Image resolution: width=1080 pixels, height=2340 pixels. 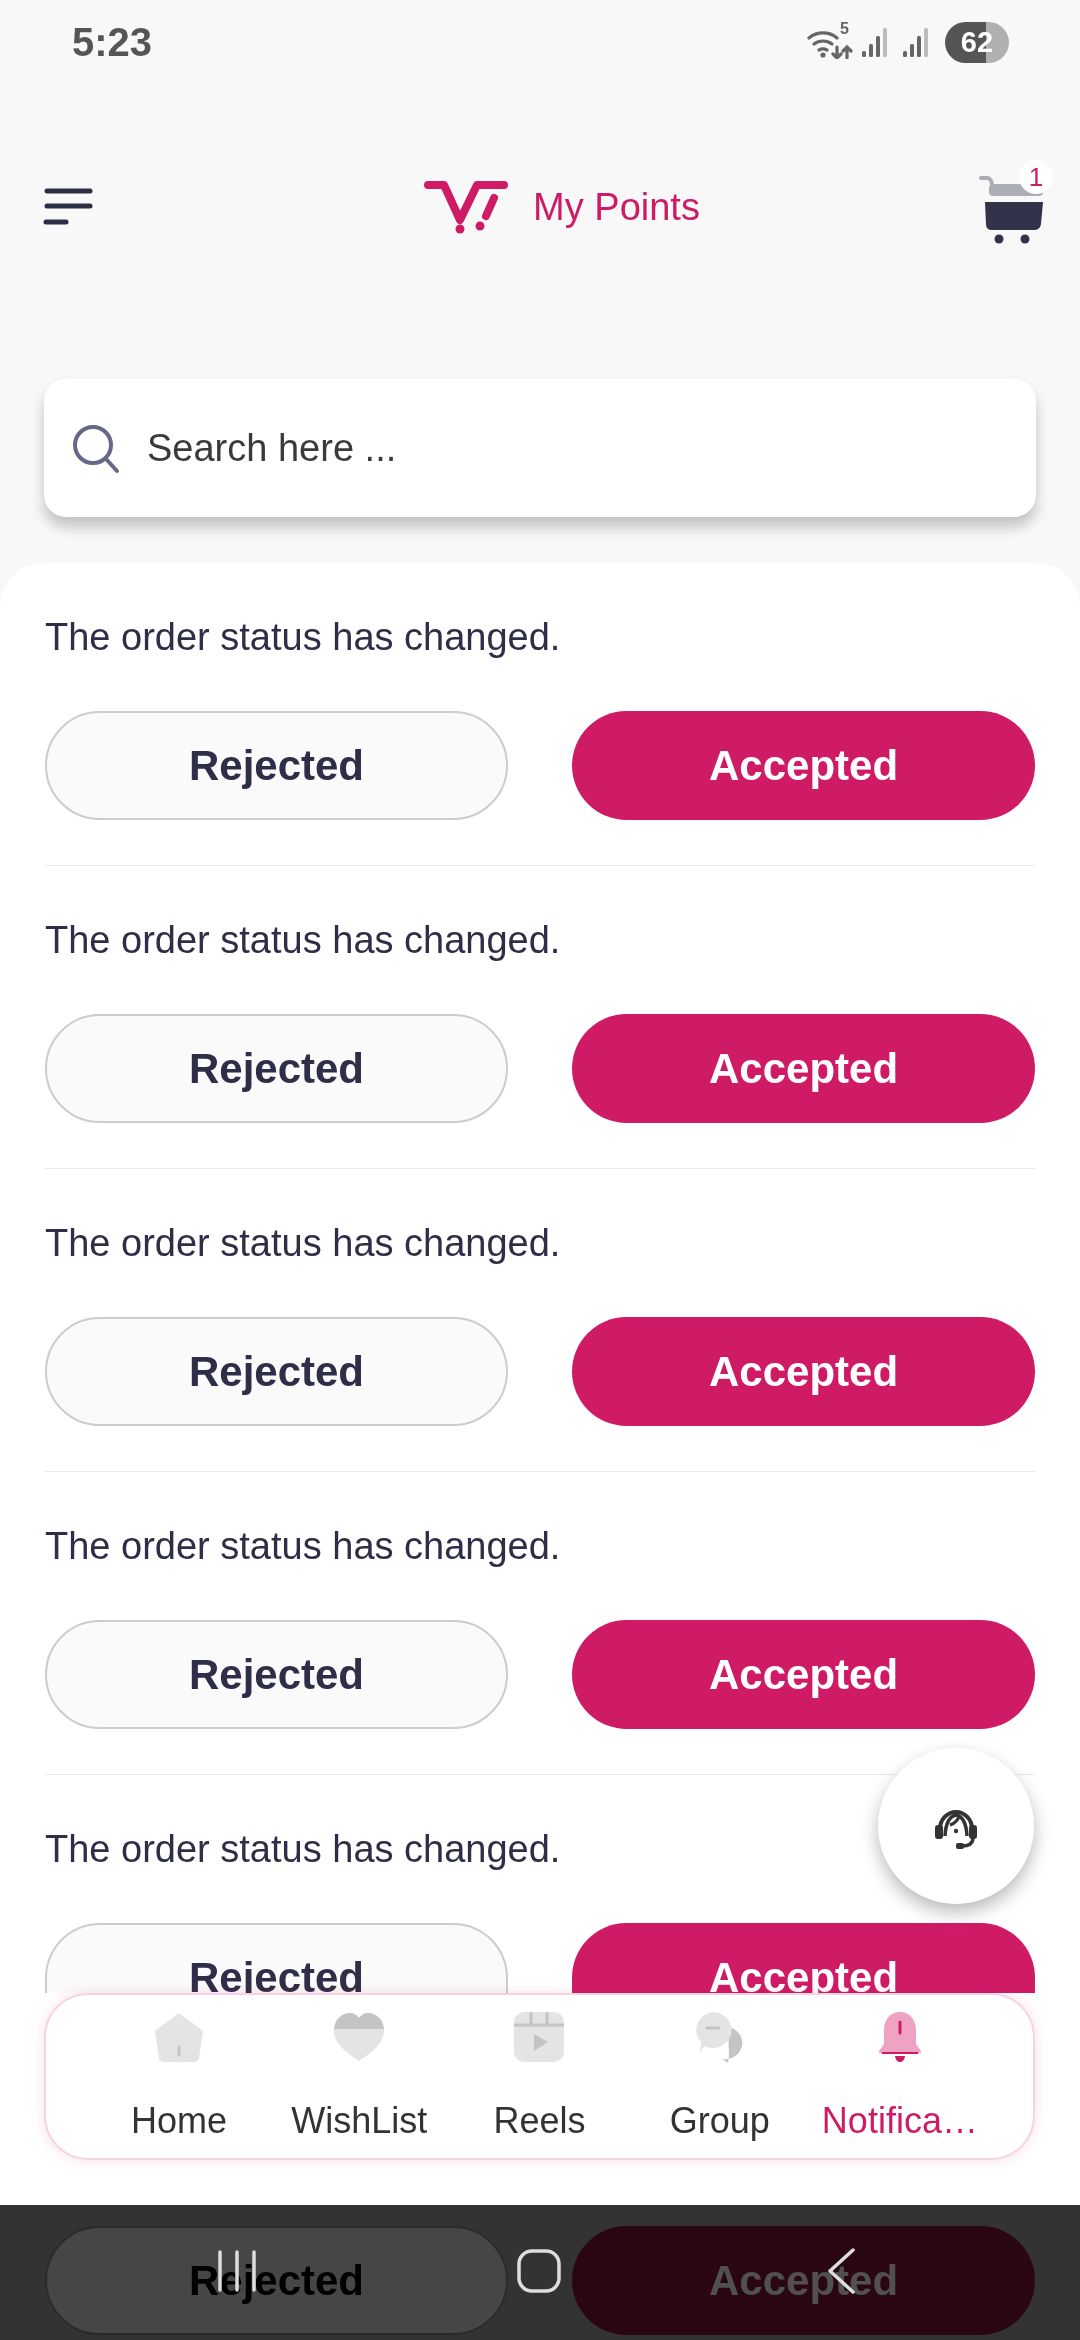 What do you see at coordinates (112, 42) in the screenshot?
I see `status-time: 5:23` at bounding box center [112, 42].